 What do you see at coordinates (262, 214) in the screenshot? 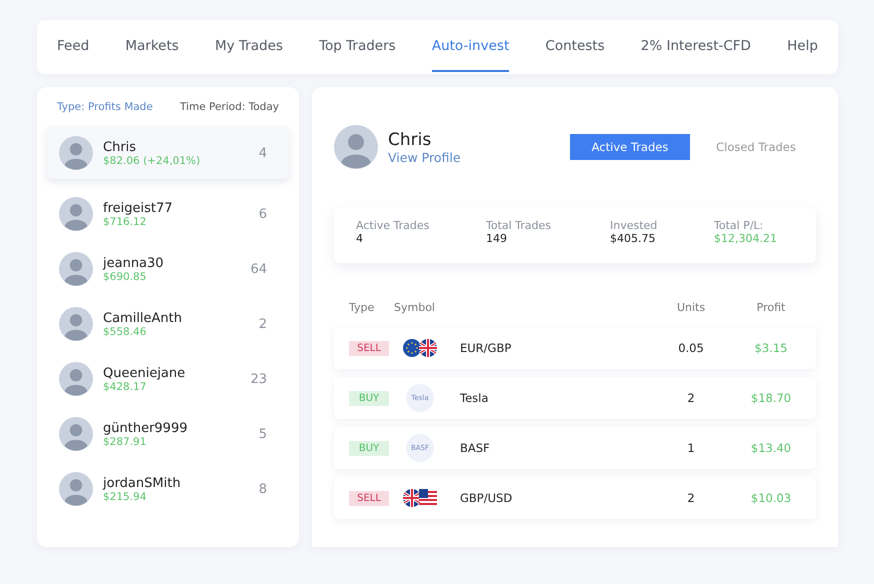
I see `trade-count: 6` at bounding box center [262, 214].